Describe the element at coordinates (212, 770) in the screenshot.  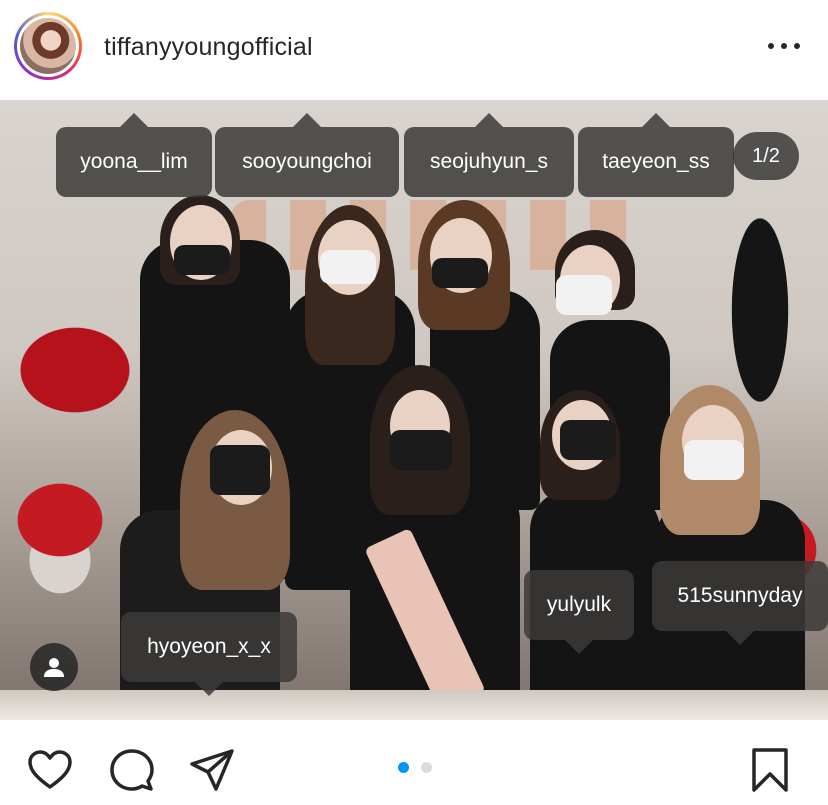
I see `send-icon` at that location.